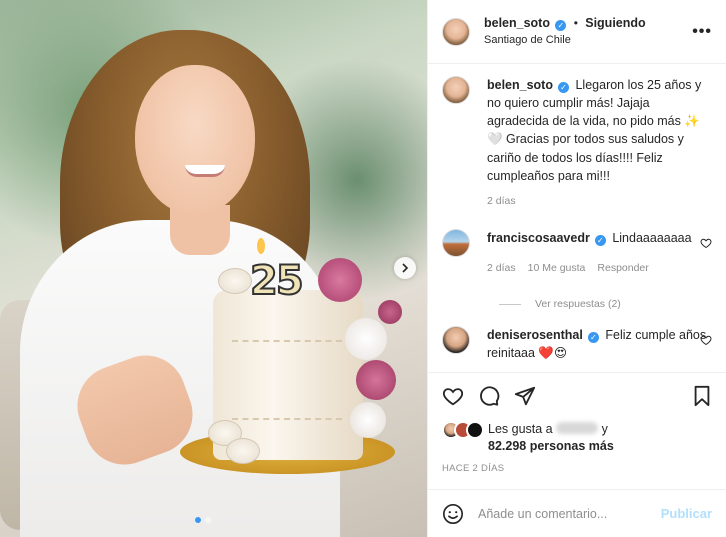  I want to click on comment-username: franciscosaavedr, so click(538, 238).